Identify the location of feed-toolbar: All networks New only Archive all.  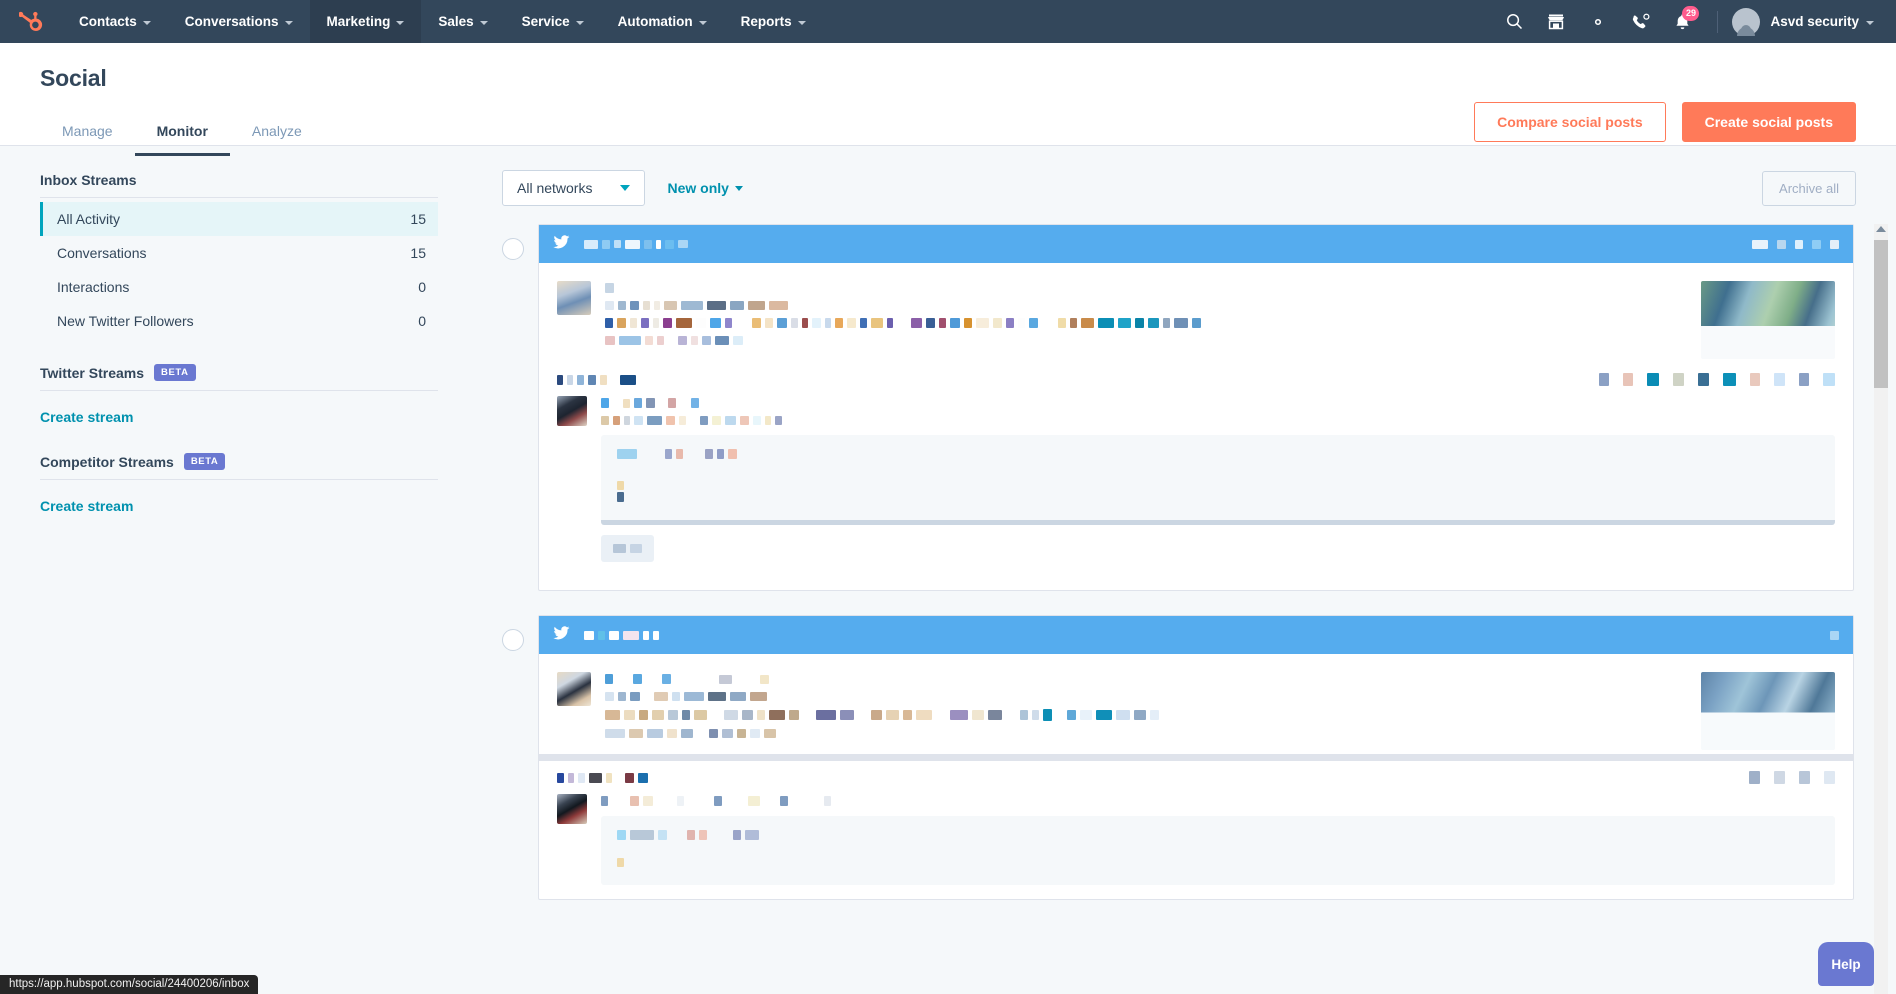
(1187, 185).